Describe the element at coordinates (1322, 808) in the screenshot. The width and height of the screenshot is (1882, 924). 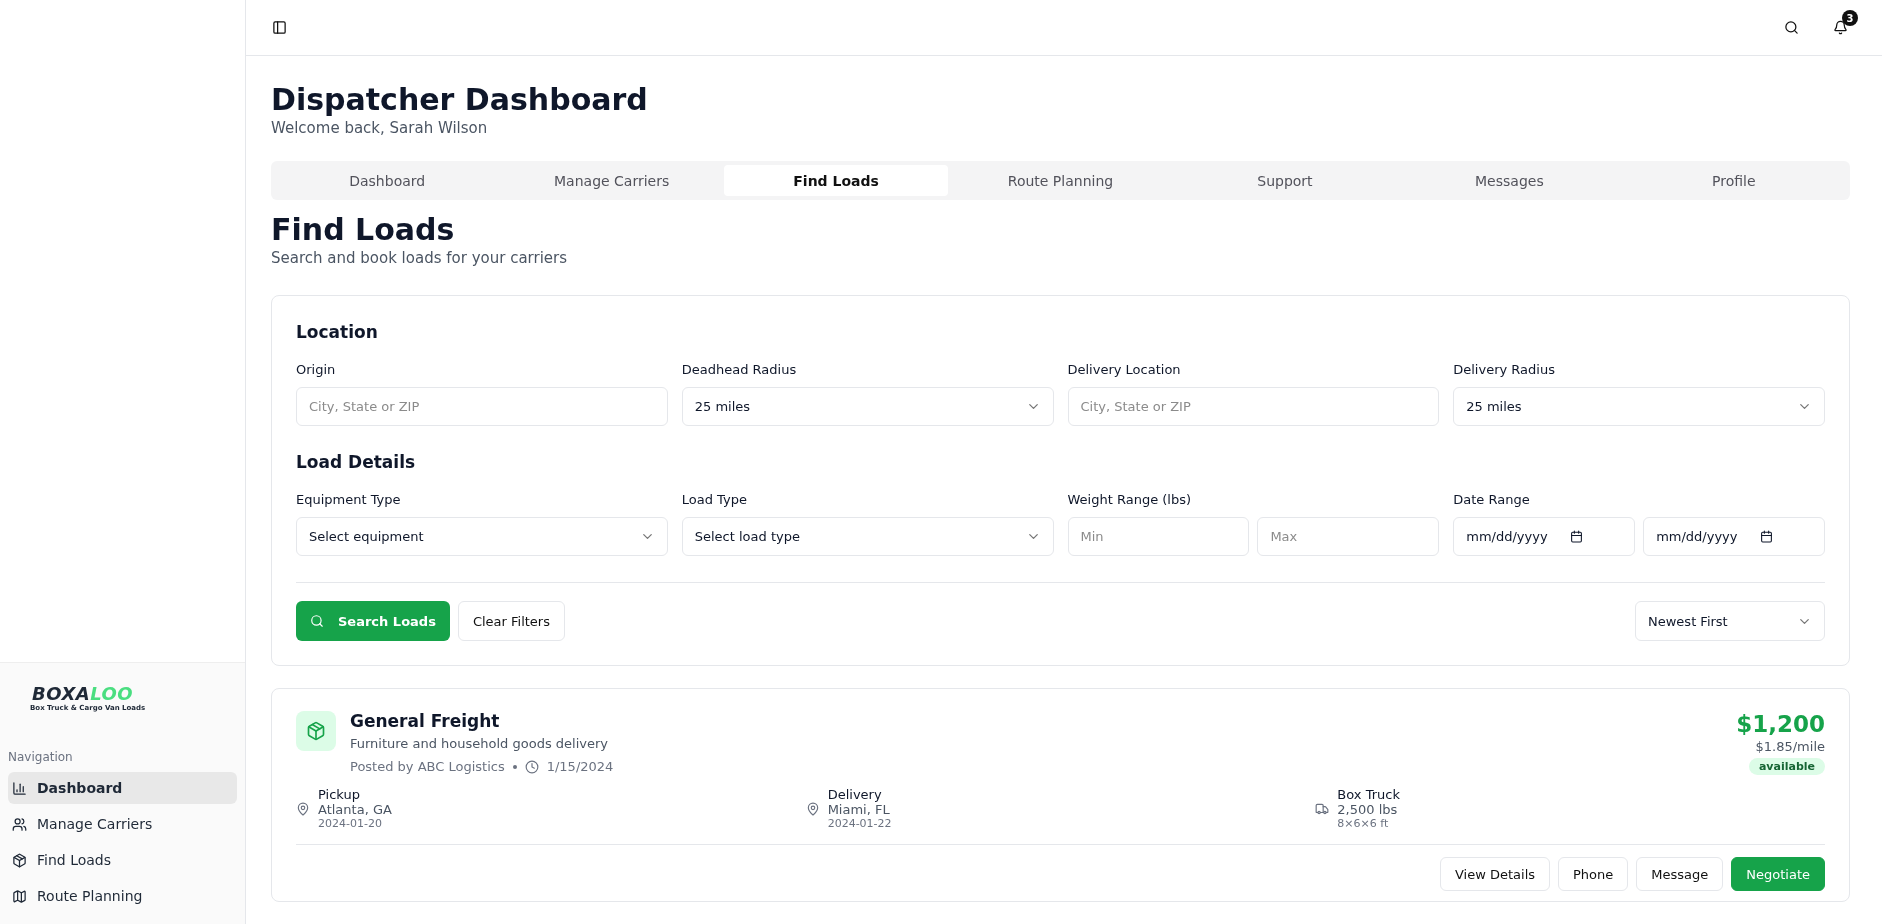
I see `truck-icon` at that location.